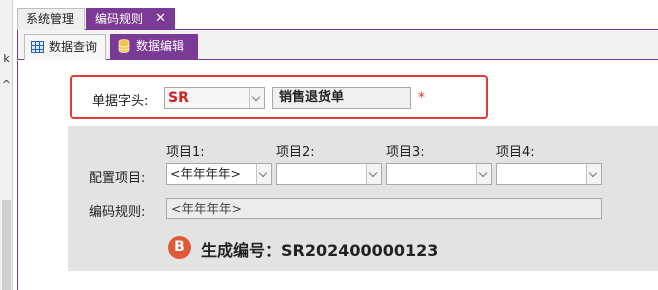  I want to click on document-prefix-select: SR, so click(214, 98).